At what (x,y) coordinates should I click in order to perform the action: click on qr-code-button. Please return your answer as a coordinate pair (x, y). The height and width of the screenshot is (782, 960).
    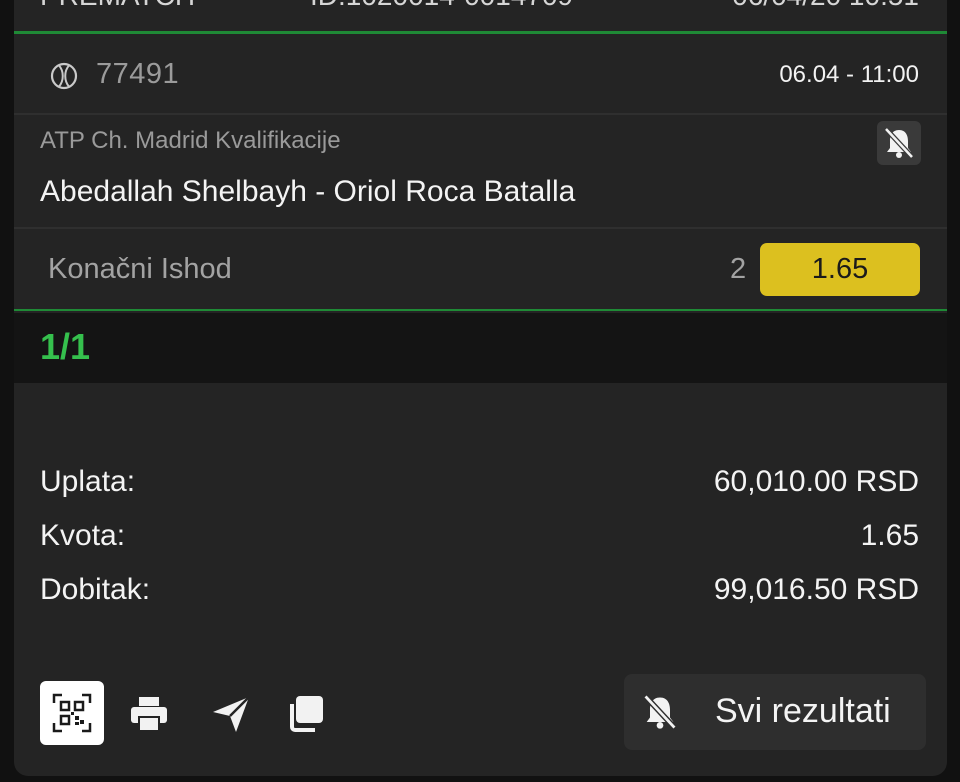
    Looking at the image, I should click on (72, 713).